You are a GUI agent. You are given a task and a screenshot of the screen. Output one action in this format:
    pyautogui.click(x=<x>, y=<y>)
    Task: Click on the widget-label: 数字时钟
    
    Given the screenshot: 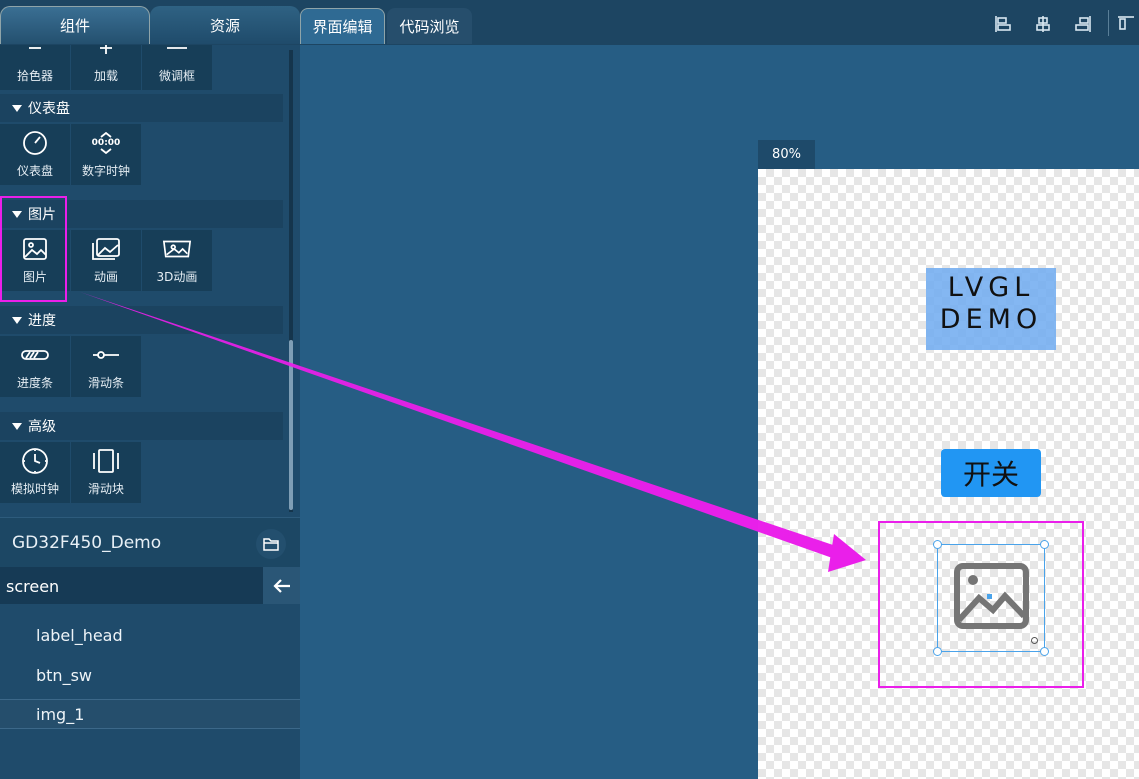 What is the action you would take?
    pyautogui.click(x=105, y=171)
    